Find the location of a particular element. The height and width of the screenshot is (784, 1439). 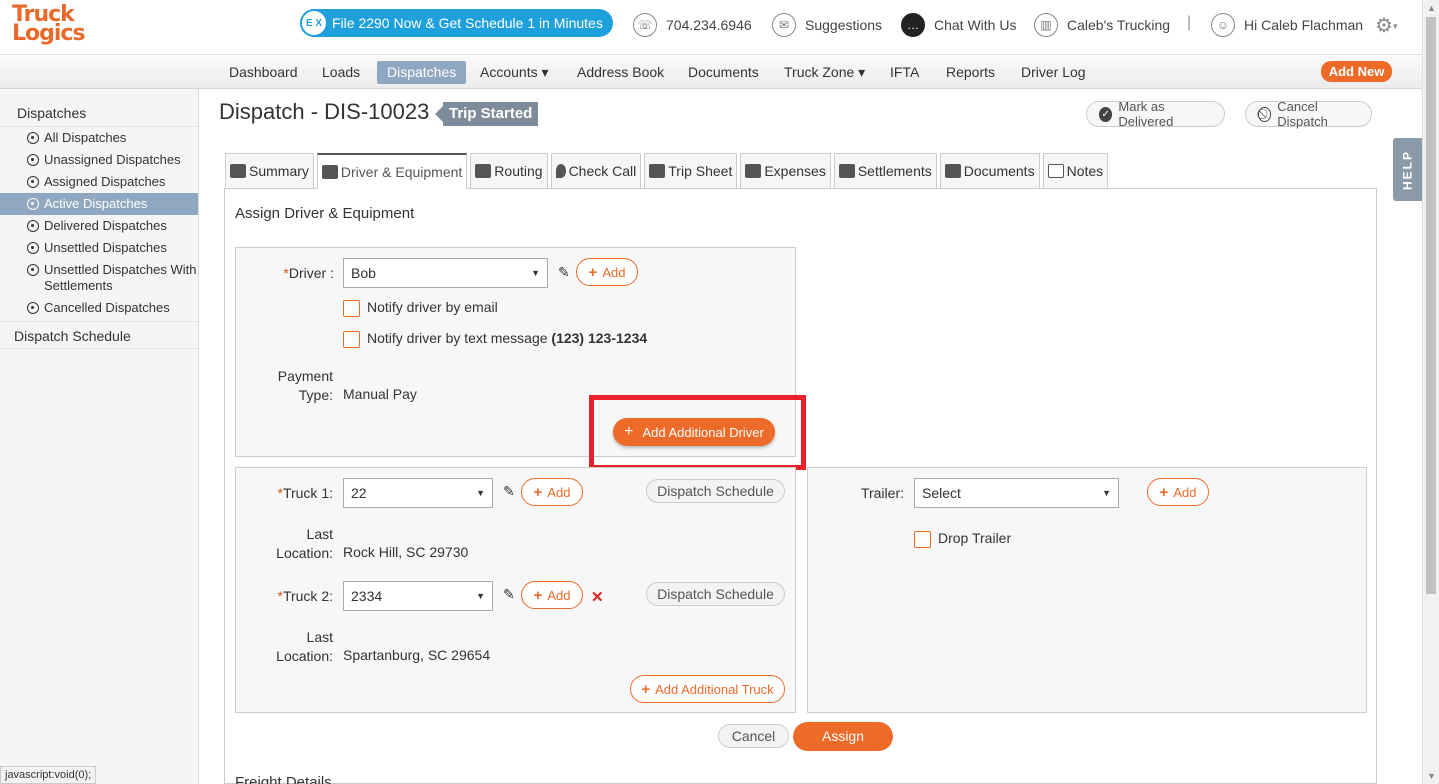

tab-label: Check Call is located at coordinates (602, 171).